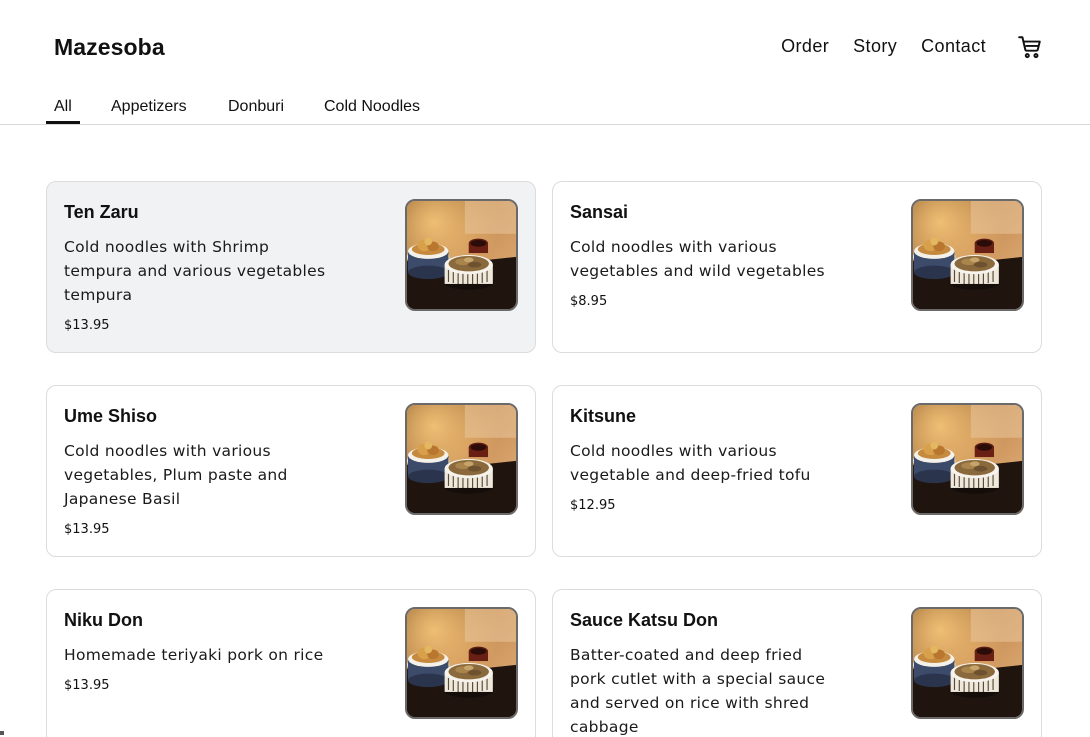 The width and height of the screenshot is (1090, 737). What do you see at coordinates (599, 212) in the screenshot?
I see `menu-item-title: Sansai` at bounding box center [599, 212].